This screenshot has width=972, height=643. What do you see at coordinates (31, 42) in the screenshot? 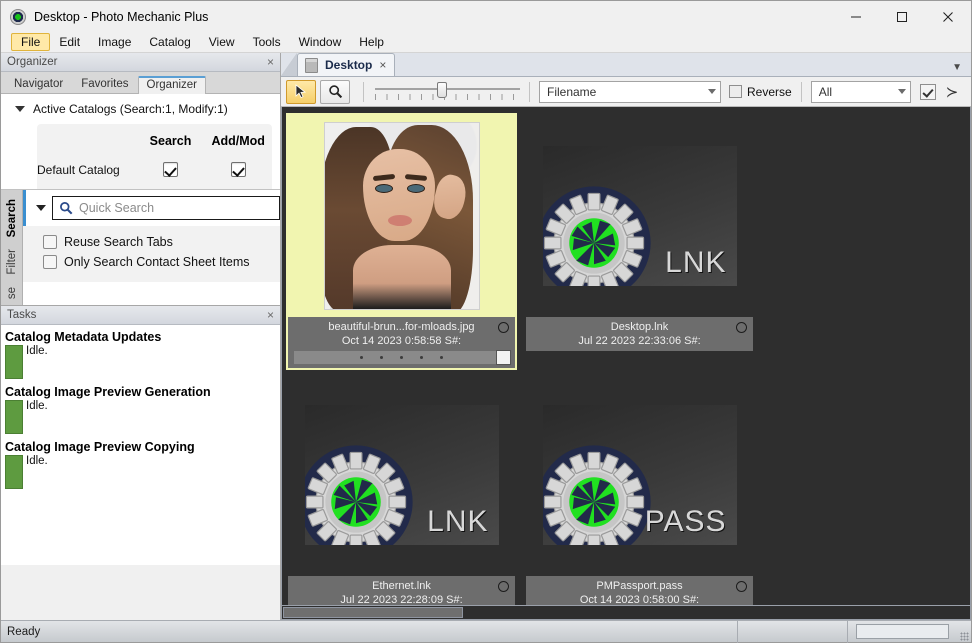
I see `menu-item-file: File` at bounding box center [31, 42].